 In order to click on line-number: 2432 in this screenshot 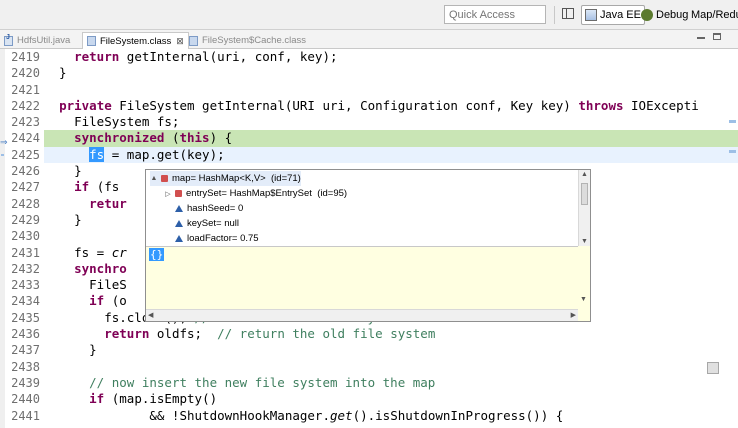, I will do `click(25, 268)`.